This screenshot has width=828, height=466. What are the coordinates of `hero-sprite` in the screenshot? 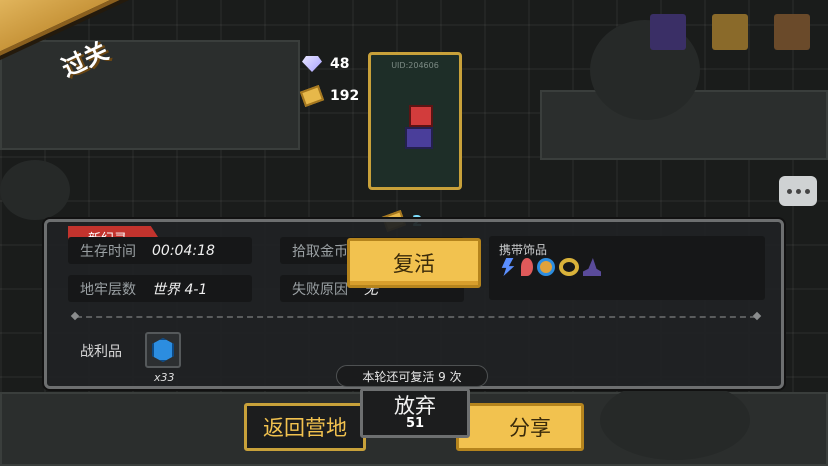 It's located at (417, 130).